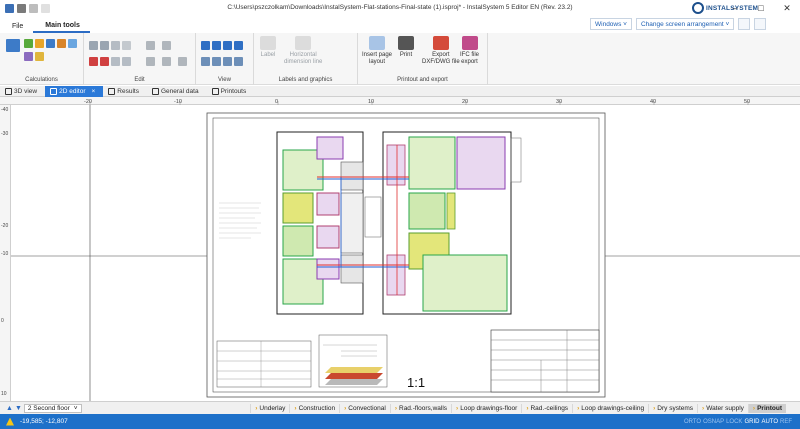 This screenshot has width=800, height=429. What do you see at coordinates (760, 24) in the screenshot?
I see `help-icon` at bounding box center [760, 24].